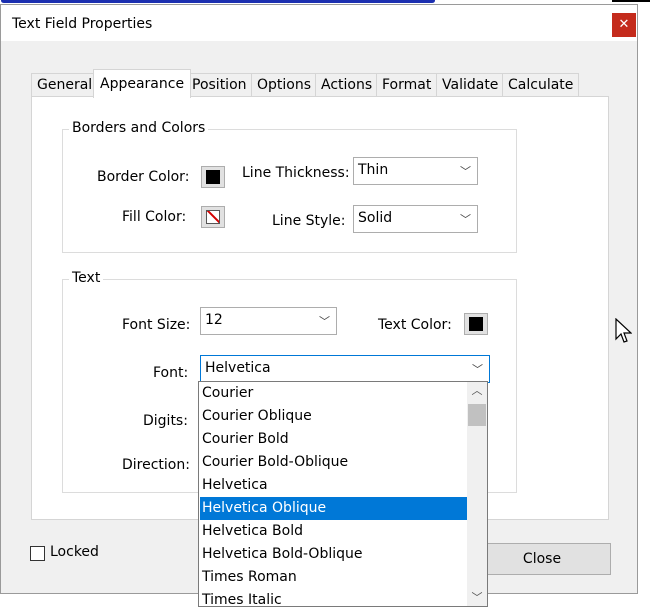  I want to click on font-option: Helvetica Bold, so click(334, 531).